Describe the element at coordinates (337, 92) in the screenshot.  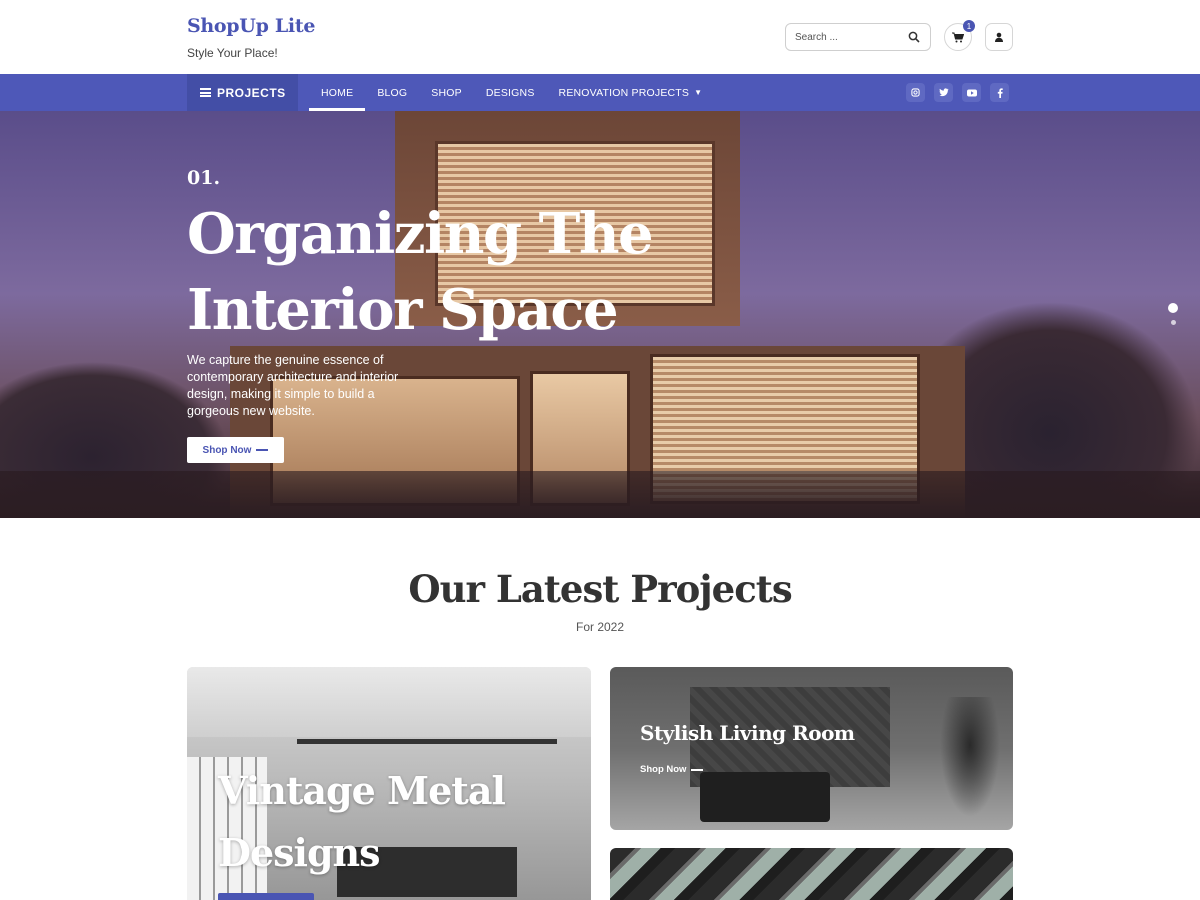
I see `nav-item-home: HOME` at that location.